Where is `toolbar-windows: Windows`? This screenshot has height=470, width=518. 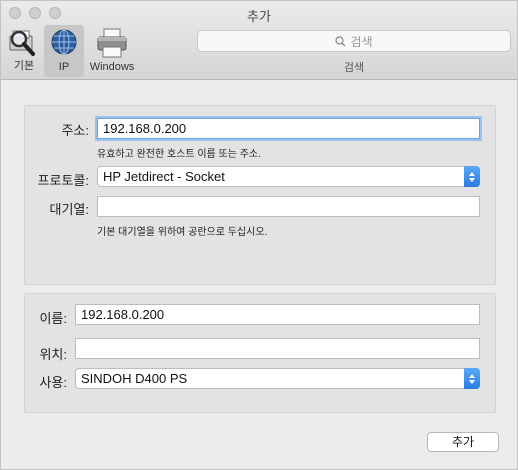
toolbar-windows: Windows is located at coordinates (112, 51).